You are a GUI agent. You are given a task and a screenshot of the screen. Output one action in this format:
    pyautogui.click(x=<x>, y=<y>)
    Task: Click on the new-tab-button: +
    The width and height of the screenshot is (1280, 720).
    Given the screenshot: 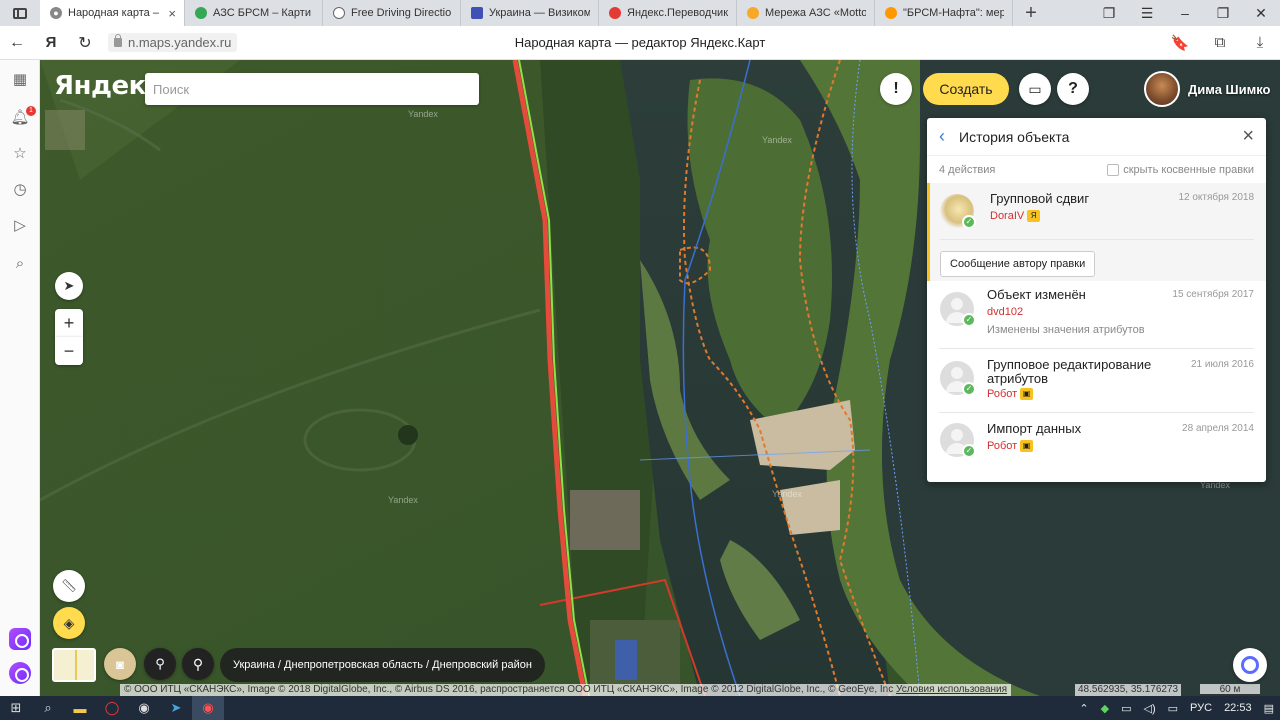 What is the action you would take?
    pyautogui.click(x=1031, y=13)
    